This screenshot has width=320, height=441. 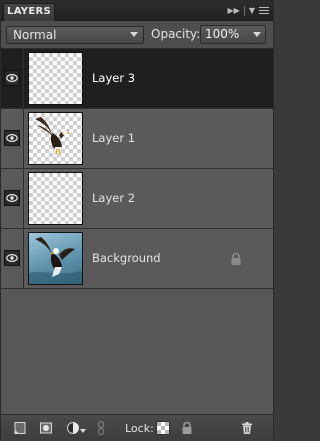 I want to click on layer-row: Layer 1, so click(x=137, y=139).